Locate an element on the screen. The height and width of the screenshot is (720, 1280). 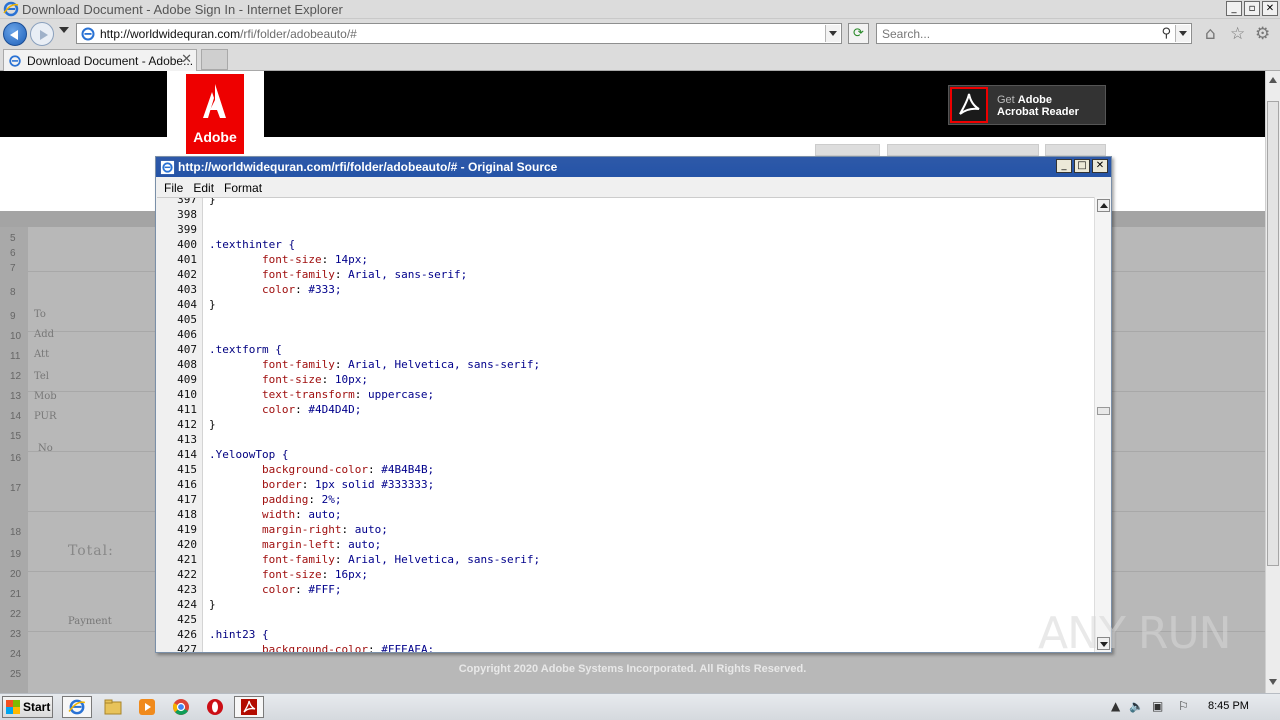
adobe-logo-text: Adobe is located at coordinates (215, 137).